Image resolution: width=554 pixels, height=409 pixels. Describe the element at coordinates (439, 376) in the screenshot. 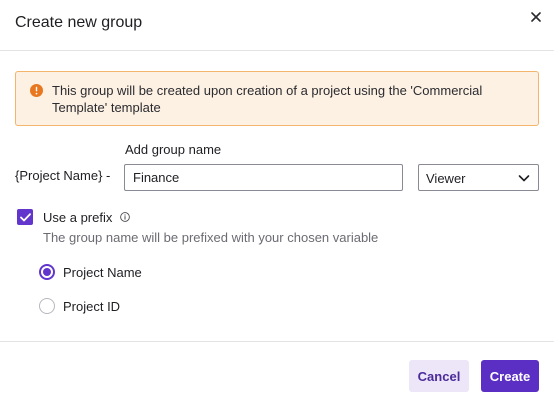

I see `cancel-button: Cancel` at that location.